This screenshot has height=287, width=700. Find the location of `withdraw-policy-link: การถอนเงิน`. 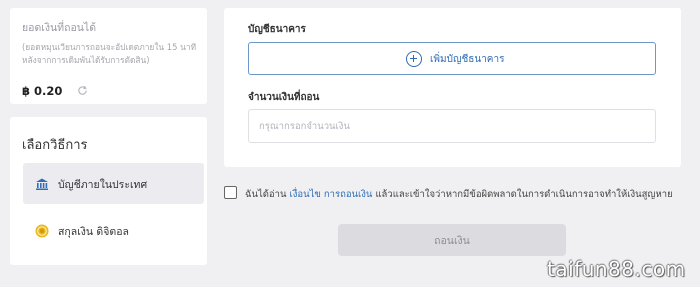

withdraw-policy-link: การถอนเงิน is located at coordinates (348, 194).